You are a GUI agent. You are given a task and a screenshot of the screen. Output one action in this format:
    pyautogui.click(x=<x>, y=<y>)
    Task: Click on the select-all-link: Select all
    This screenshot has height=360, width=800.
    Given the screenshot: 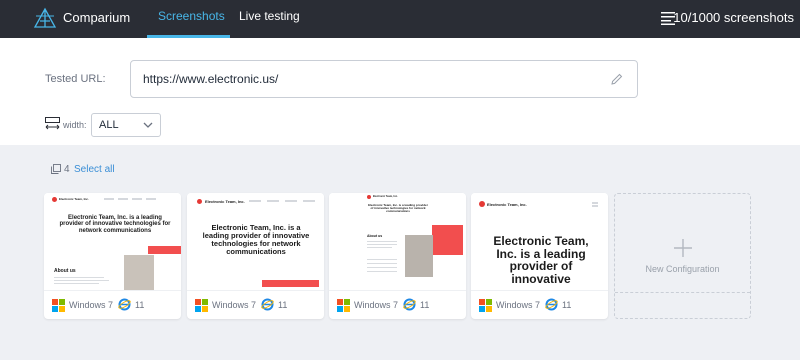 What is the action you would take?
    pyautogui.click(x=94, y=169)
    